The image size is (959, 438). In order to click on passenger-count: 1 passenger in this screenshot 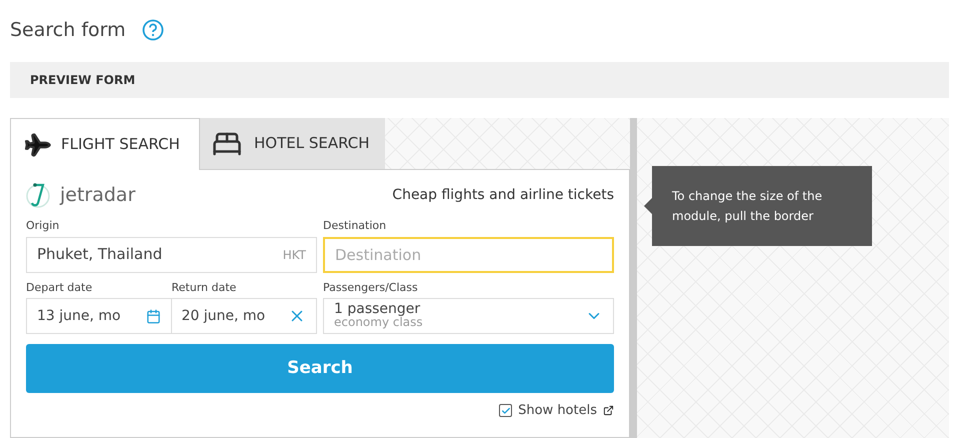, I will do `click(377, 309)`.